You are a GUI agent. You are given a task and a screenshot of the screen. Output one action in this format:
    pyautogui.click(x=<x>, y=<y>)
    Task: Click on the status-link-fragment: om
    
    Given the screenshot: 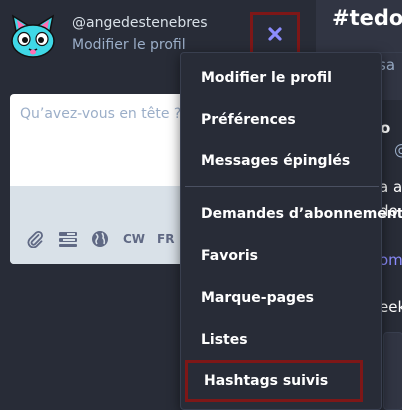 What is the action you would take?
    pyautogui.click(x=390, y=260)
    